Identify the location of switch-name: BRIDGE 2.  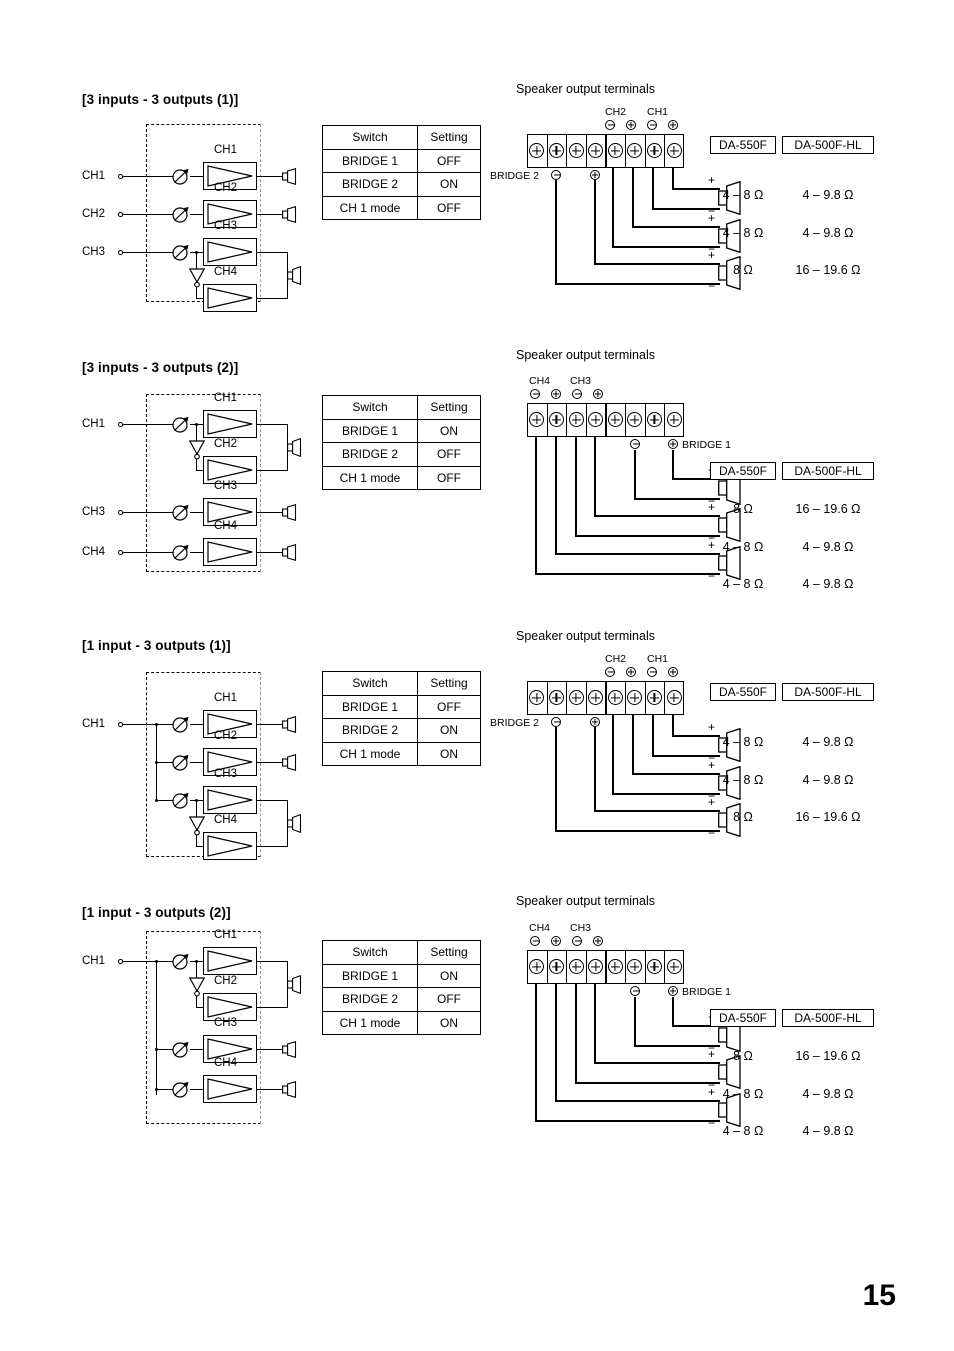
(370, 730).